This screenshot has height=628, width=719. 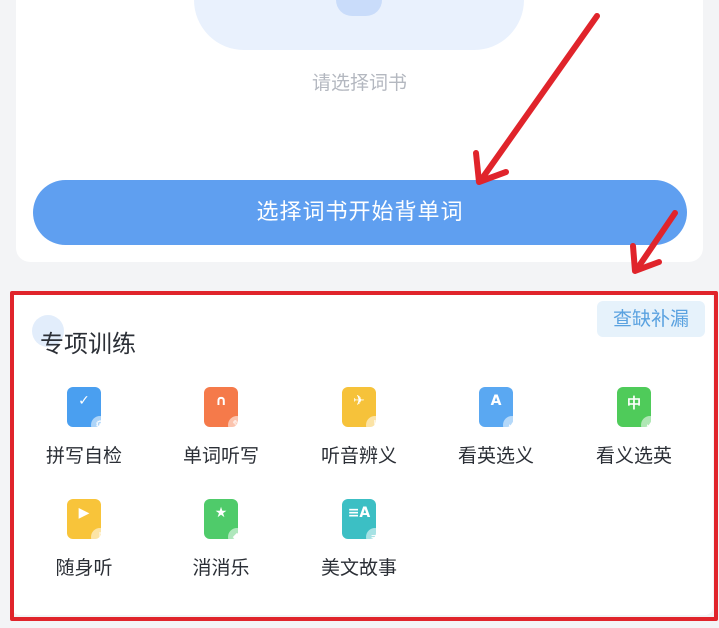 I want to click on annotation-arrow-training-box, so click(x=654, y=242).